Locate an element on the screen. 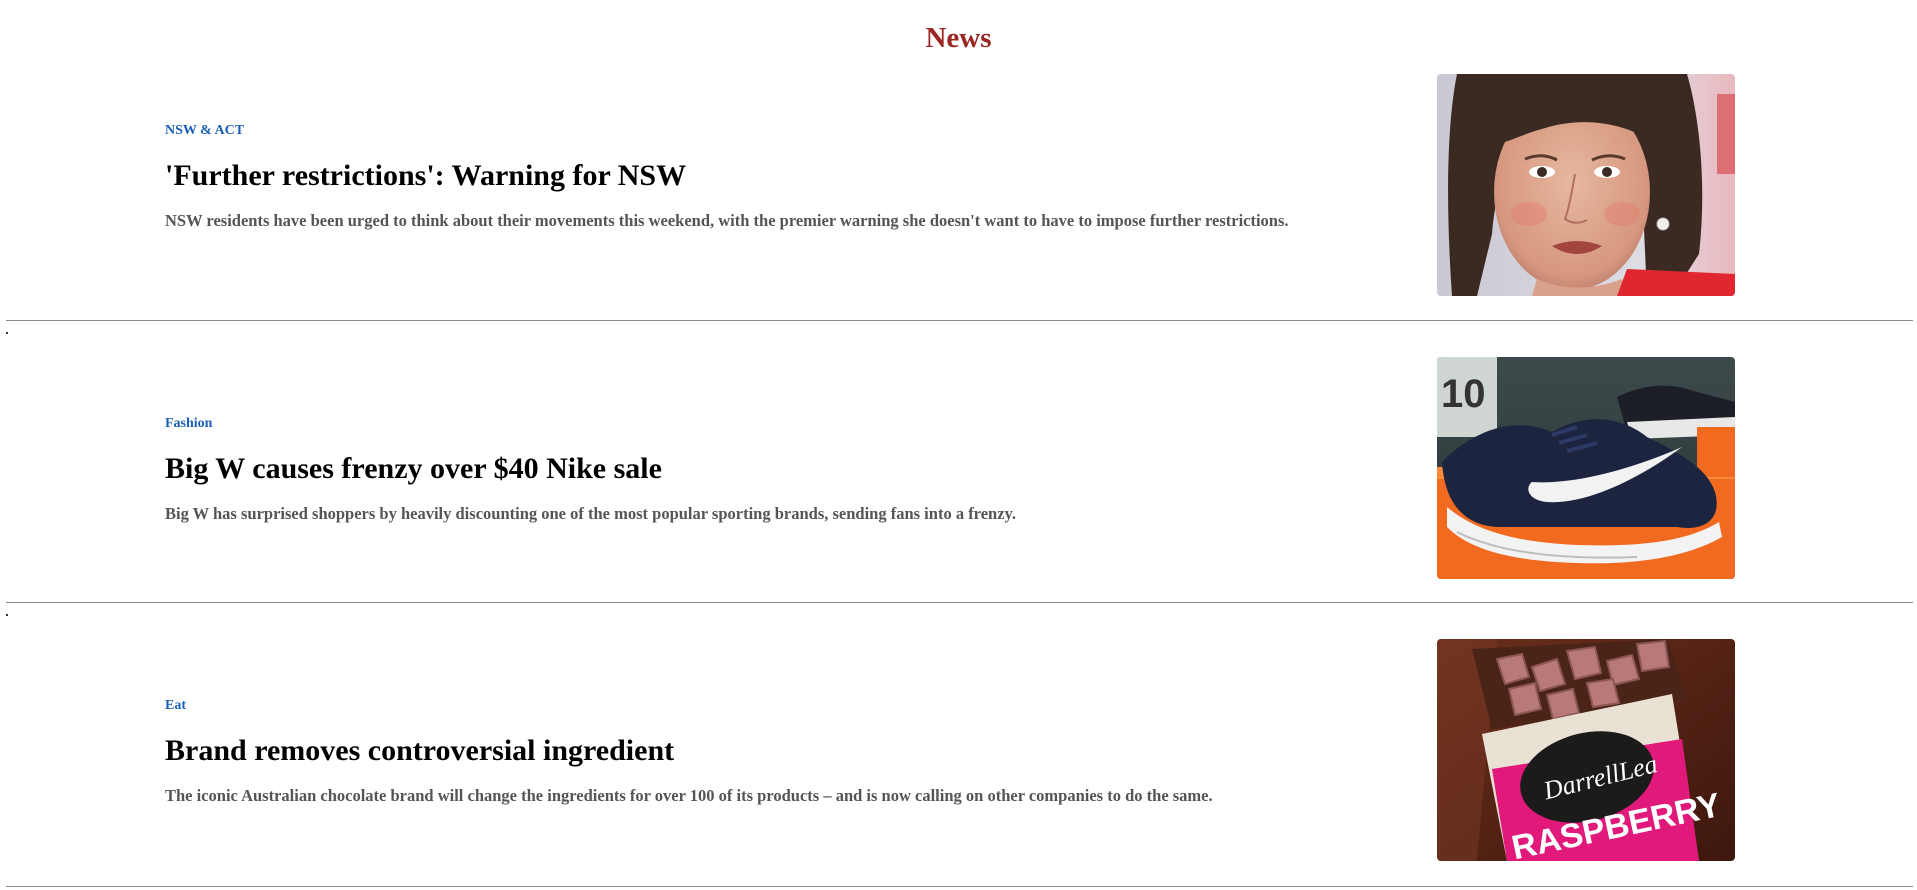  nike-shoe-image: 10 is located at coordinates (1586, 468).